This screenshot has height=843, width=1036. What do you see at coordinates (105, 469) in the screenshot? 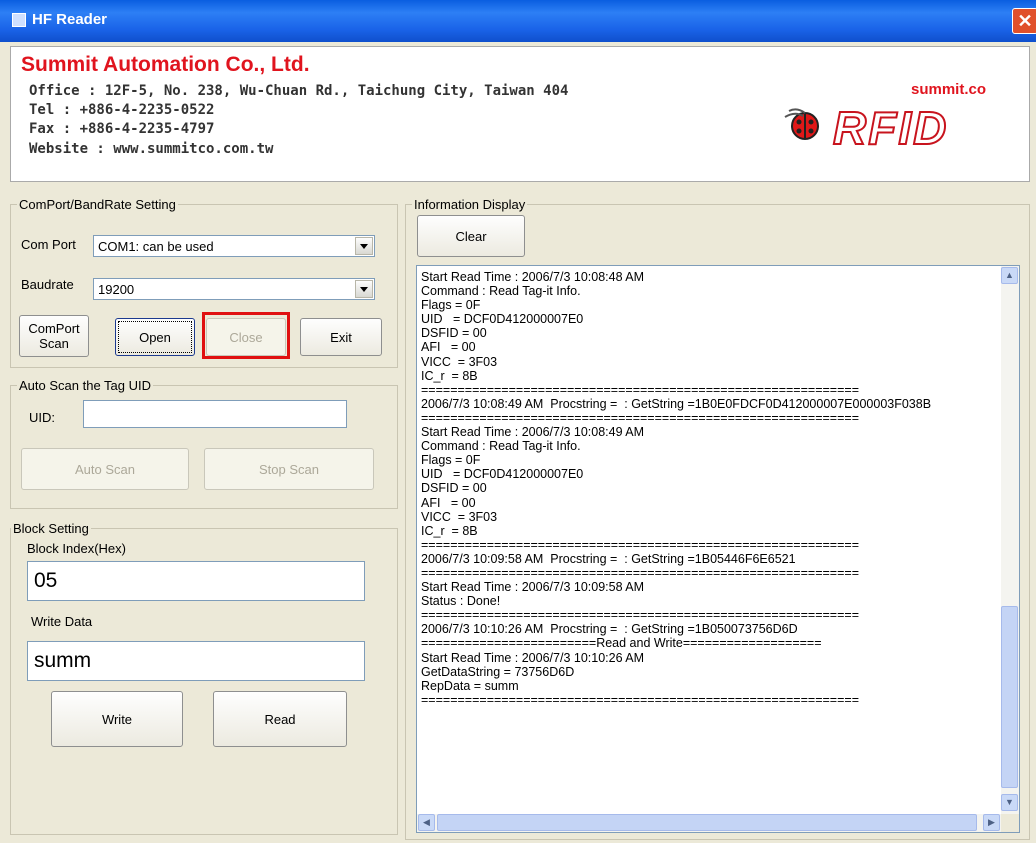
I see `auto-scan-button: Auto Scan` at bounding box center [105, 469].